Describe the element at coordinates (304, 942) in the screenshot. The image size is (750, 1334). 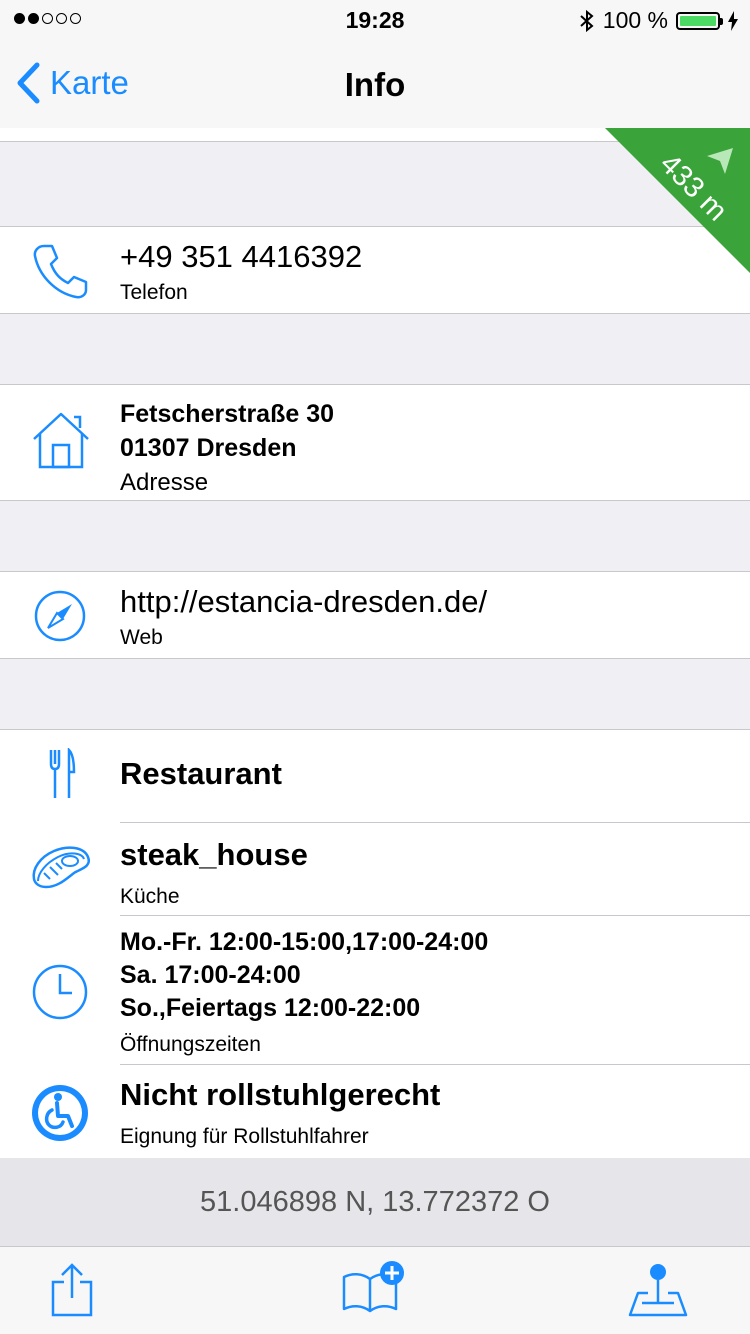
I see `hours-weekday: Mo.-Fr. 12:00-15:00,17:00-24:00` at that location.